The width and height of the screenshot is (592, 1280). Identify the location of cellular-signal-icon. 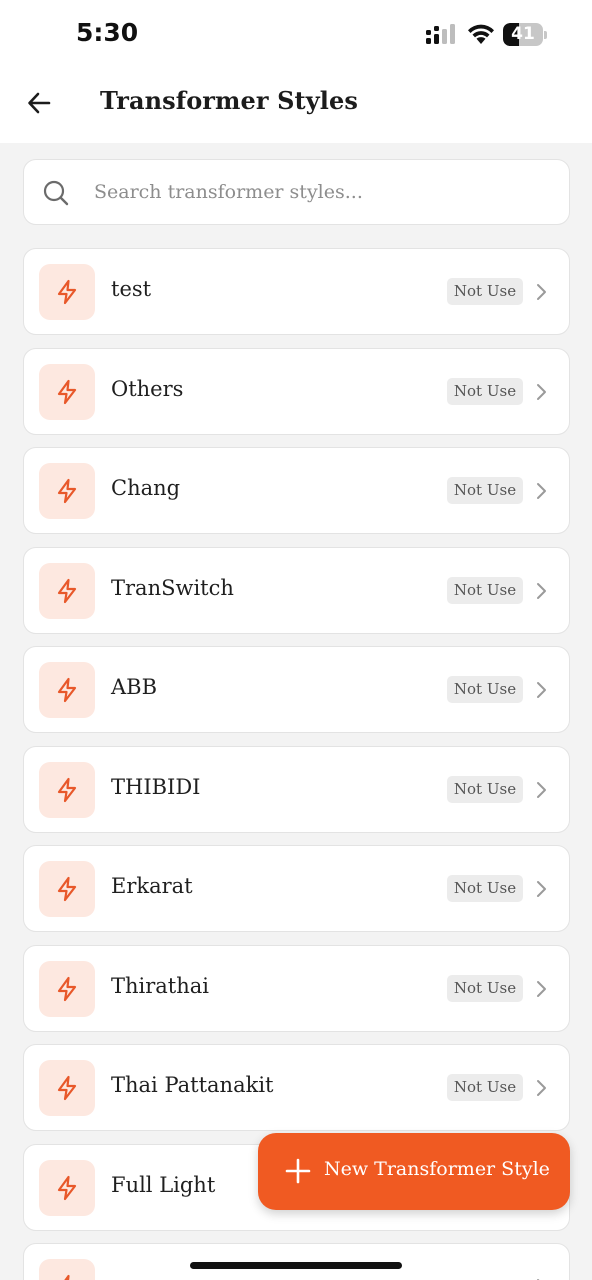
(440, 34).